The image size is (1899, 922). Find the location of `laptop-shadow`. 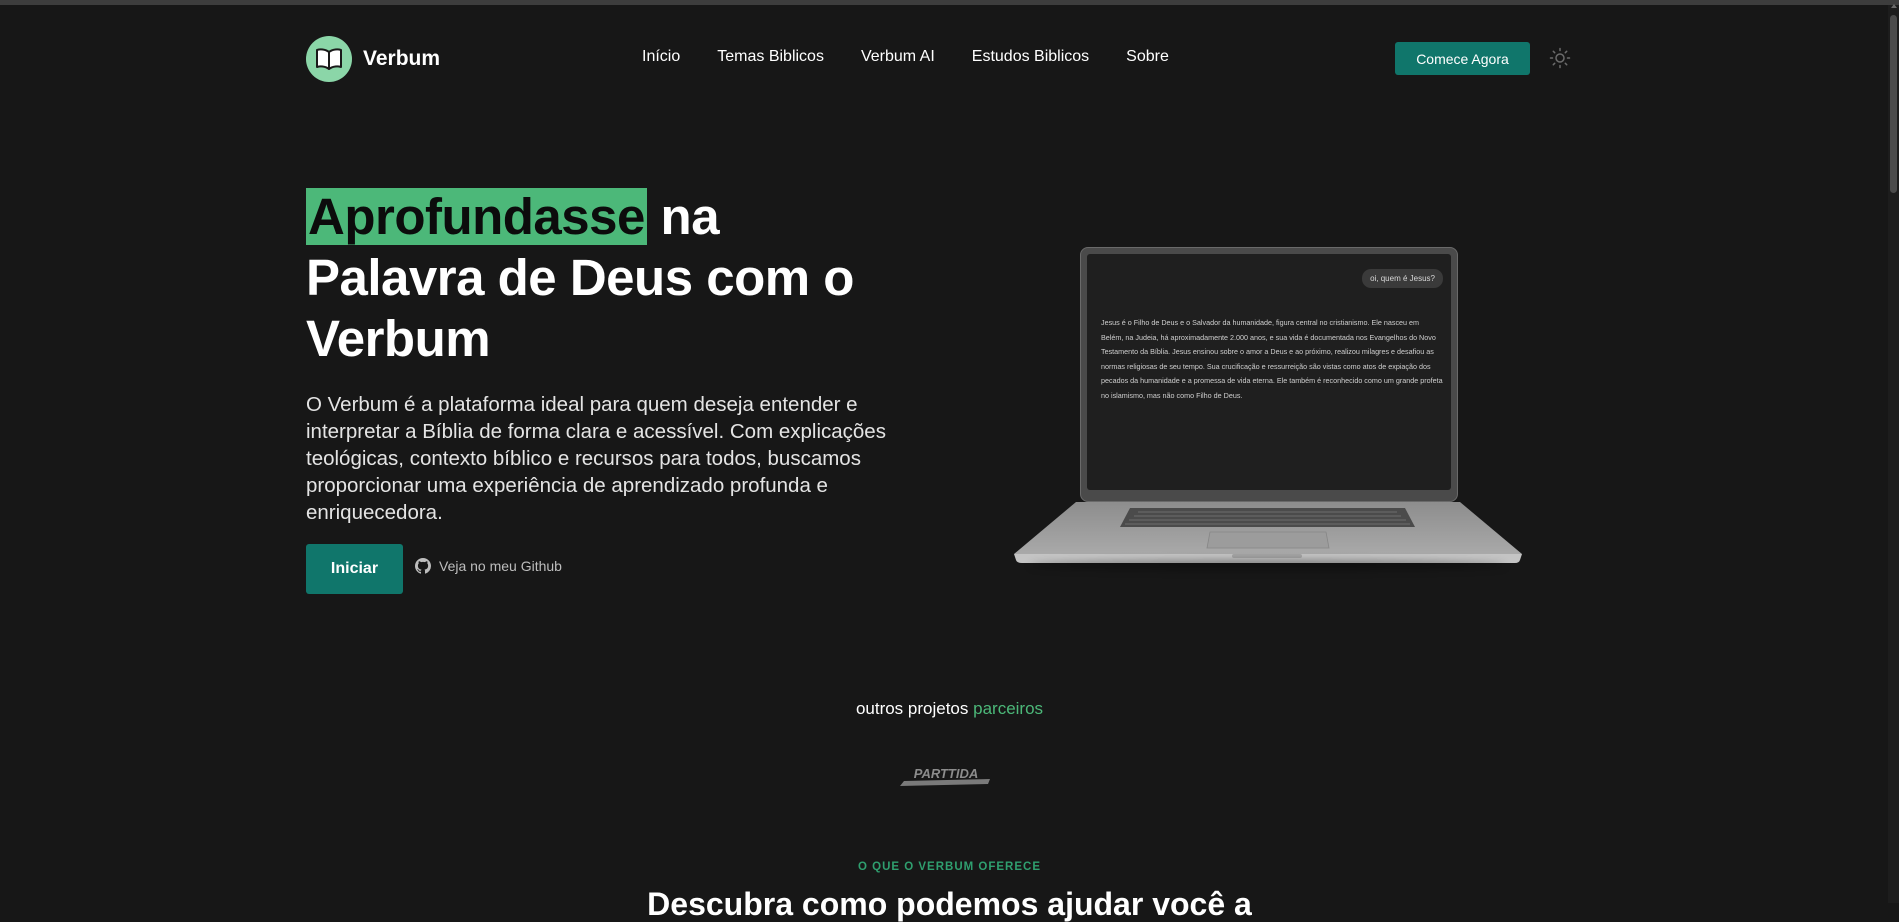

laptop-shadow is located at coordinates (1267, 565).